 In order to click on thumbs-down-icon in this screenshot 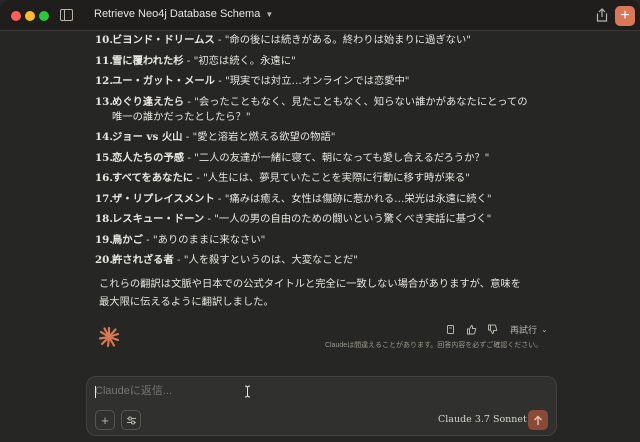, I will do `click(492, 329)`.